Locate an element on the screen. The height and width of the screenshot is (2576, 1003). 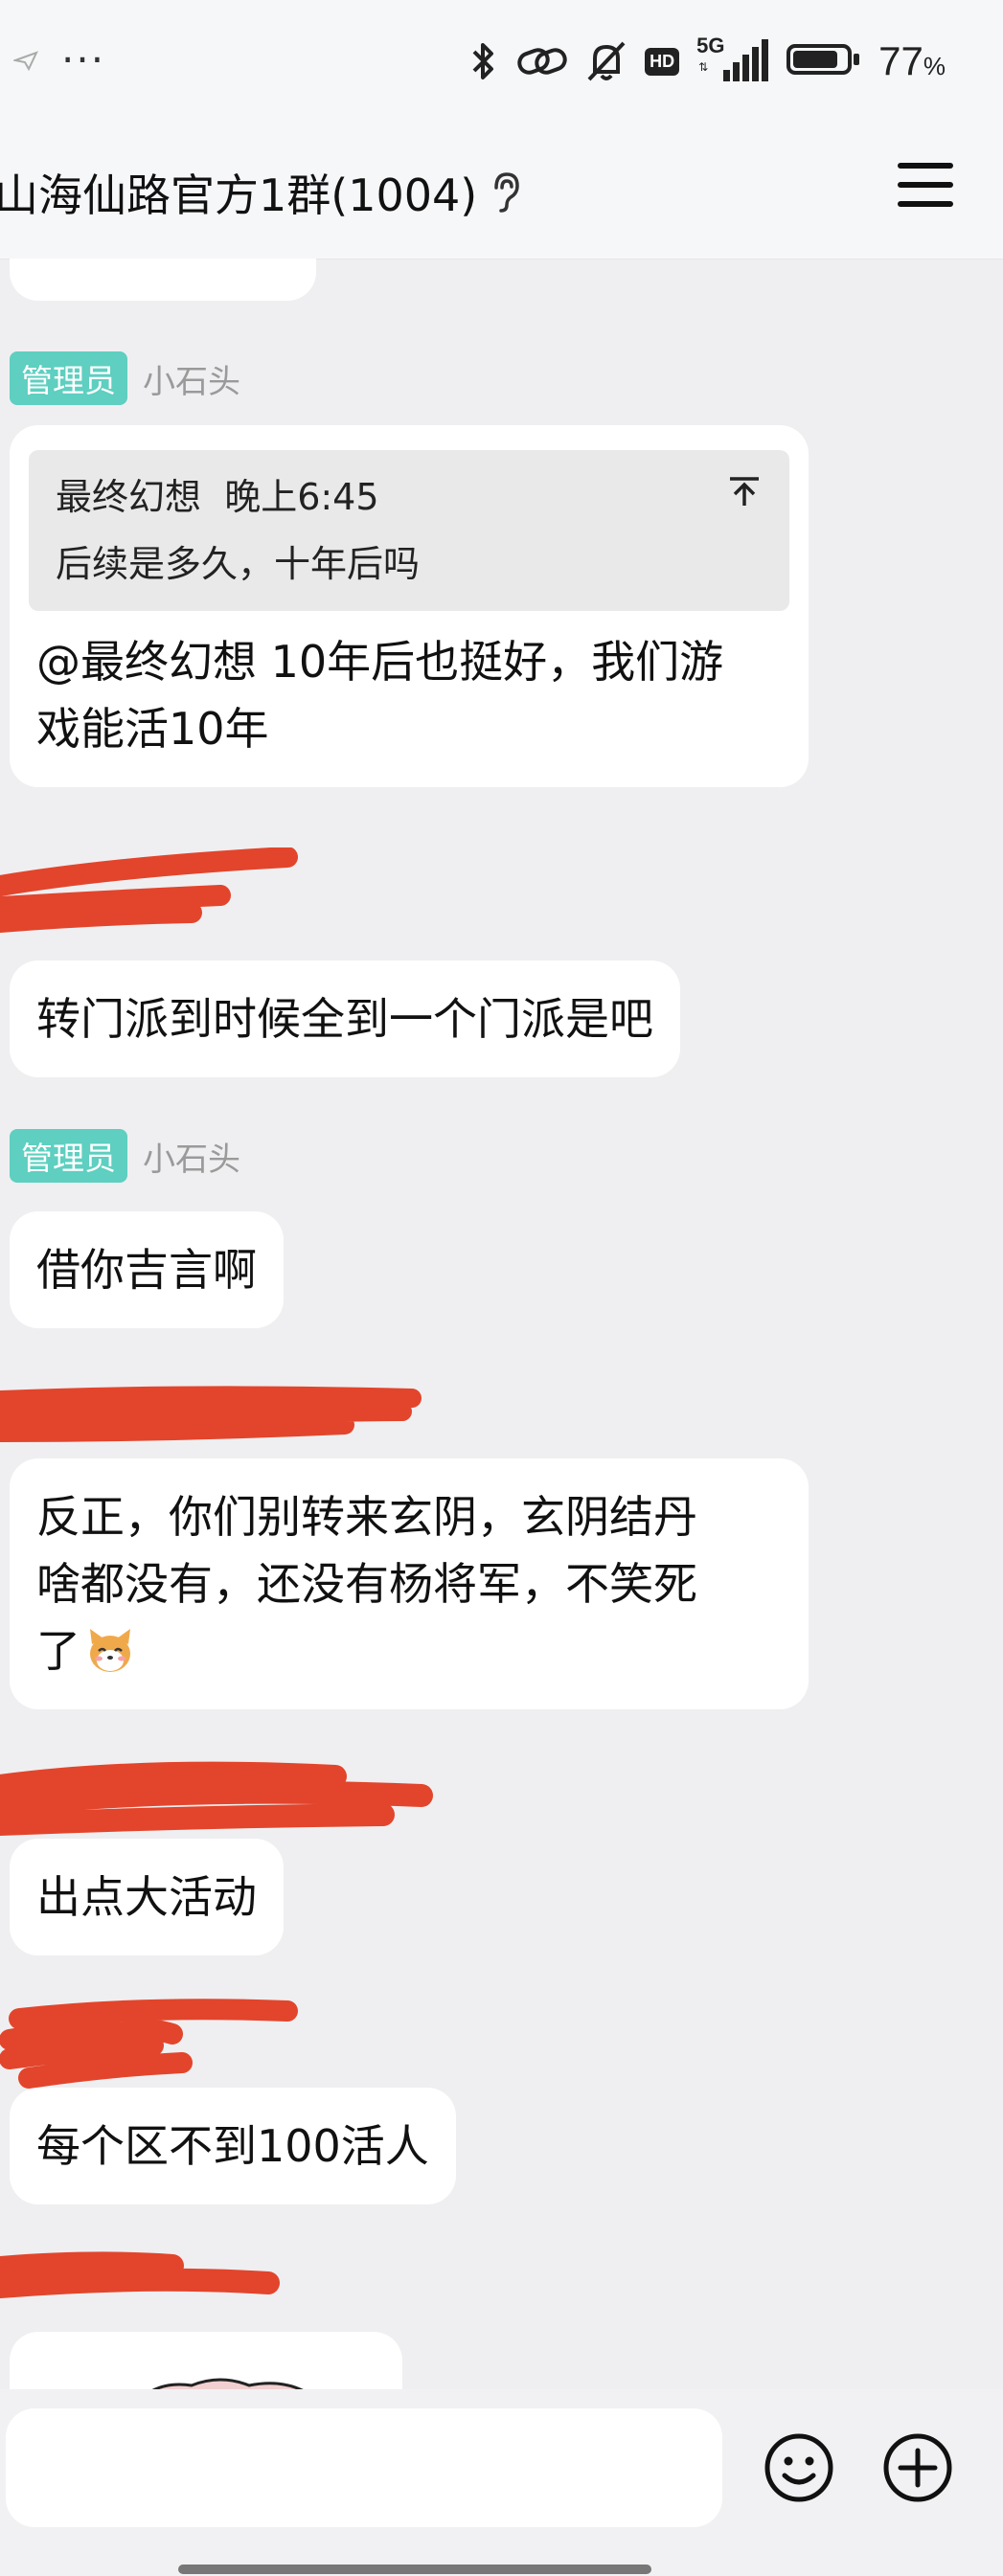
message-input is located at coordinates (364, 2467).